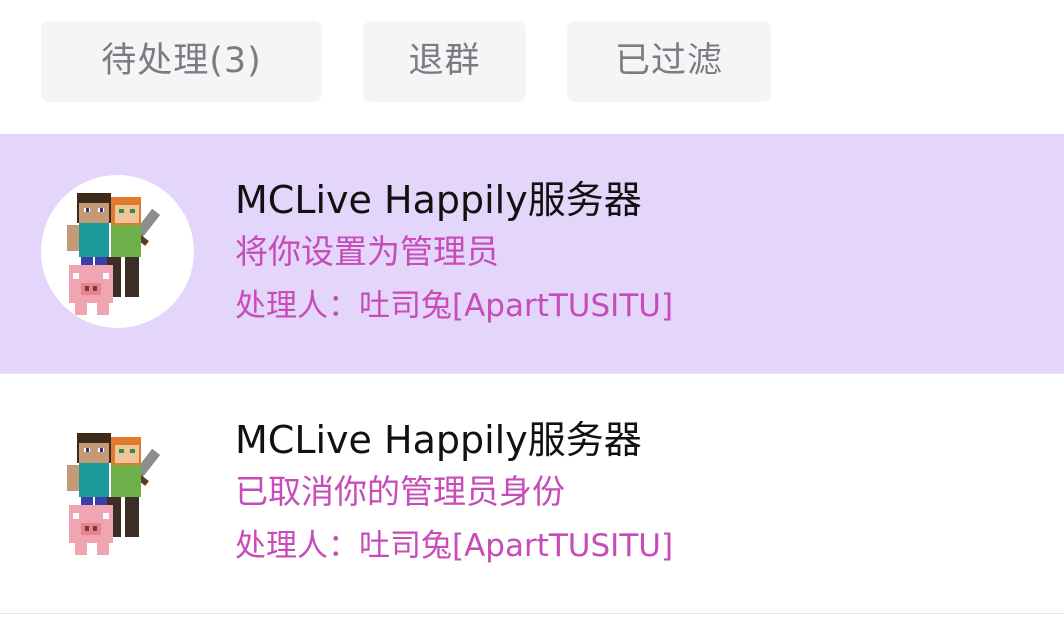 The image size is (1064, 642). I want to click on tab-pending: 待处理(3), so click(181, 61).